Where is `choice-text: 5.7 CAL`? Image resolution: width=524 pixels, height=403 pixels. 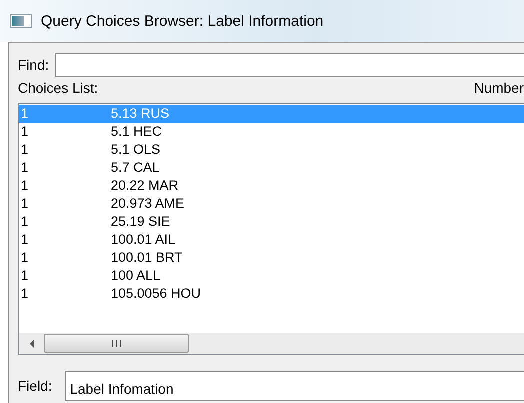
choice-text: 5.7 CAL is located at coordinates (135, 168).